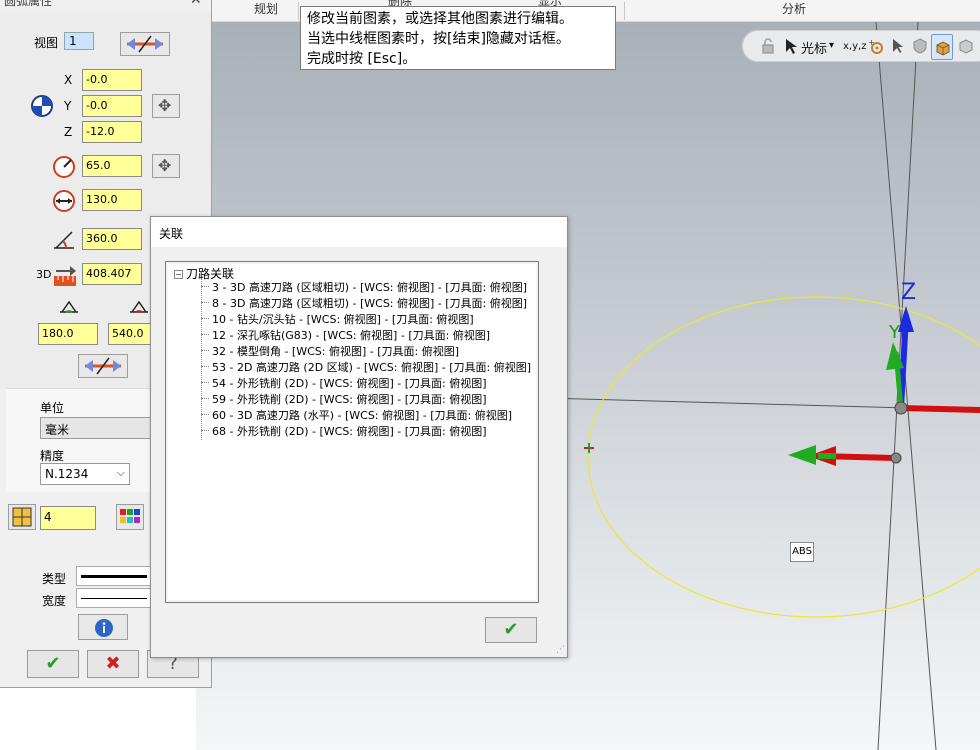  Describe the element at coordinates (64, 167) in the screenshot. I see `radius-icon` at that location.